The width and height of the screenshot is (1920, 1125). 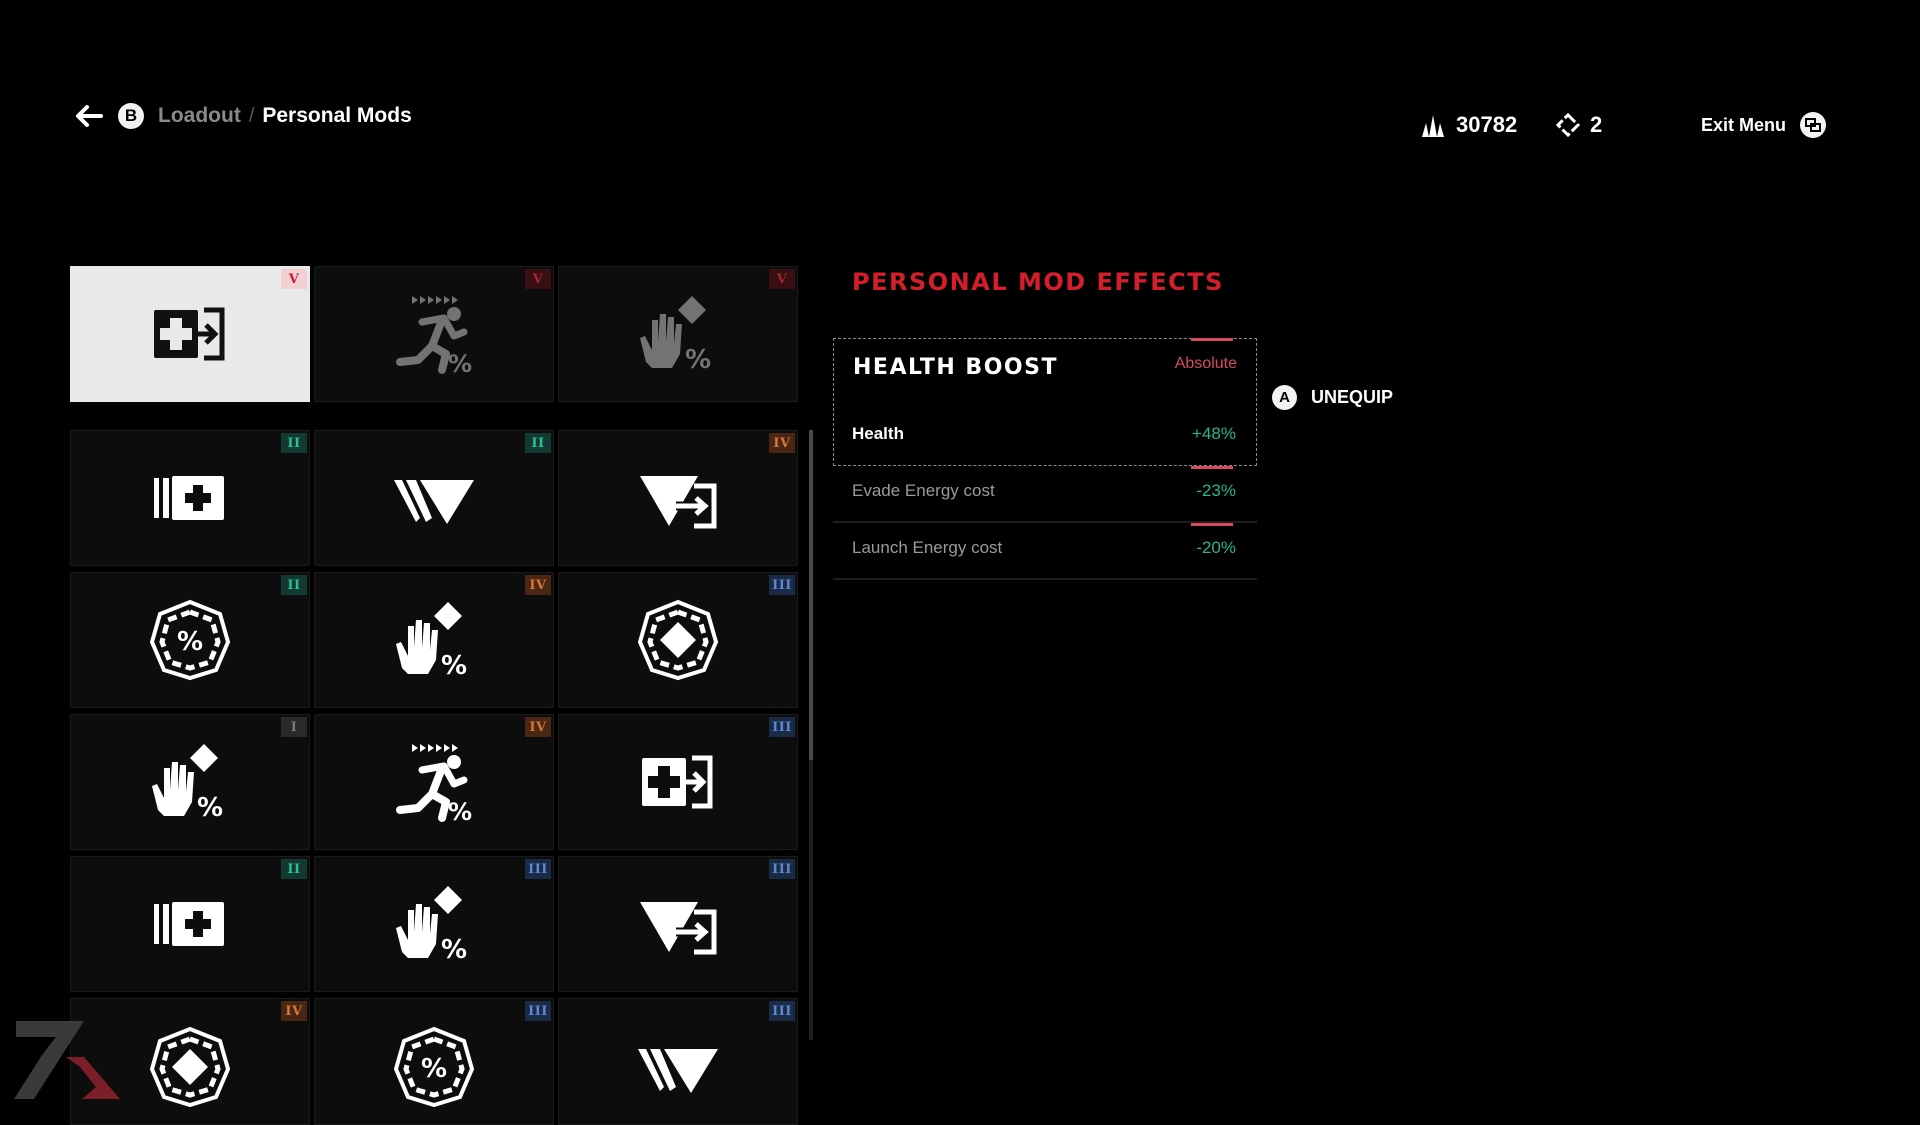 What do you see at coordinates (1568, 125) in the screenshot?
I see `diamond-token-icon` at bounding box center [1568, 125].